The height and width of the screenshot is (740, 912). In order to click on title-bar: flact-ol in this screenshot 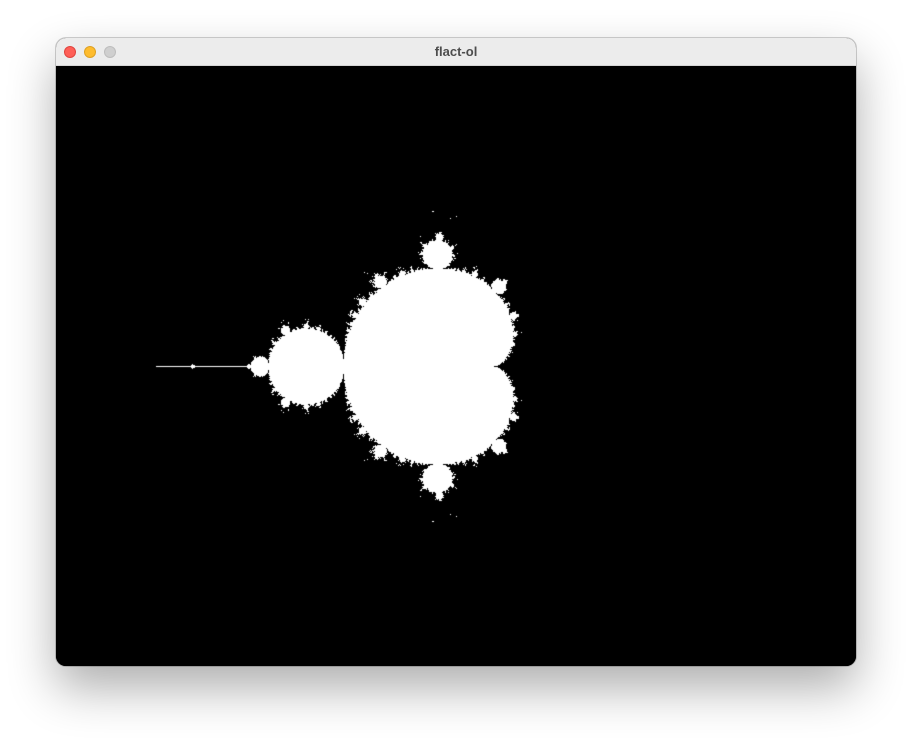, I will do `click(456, 52)`.